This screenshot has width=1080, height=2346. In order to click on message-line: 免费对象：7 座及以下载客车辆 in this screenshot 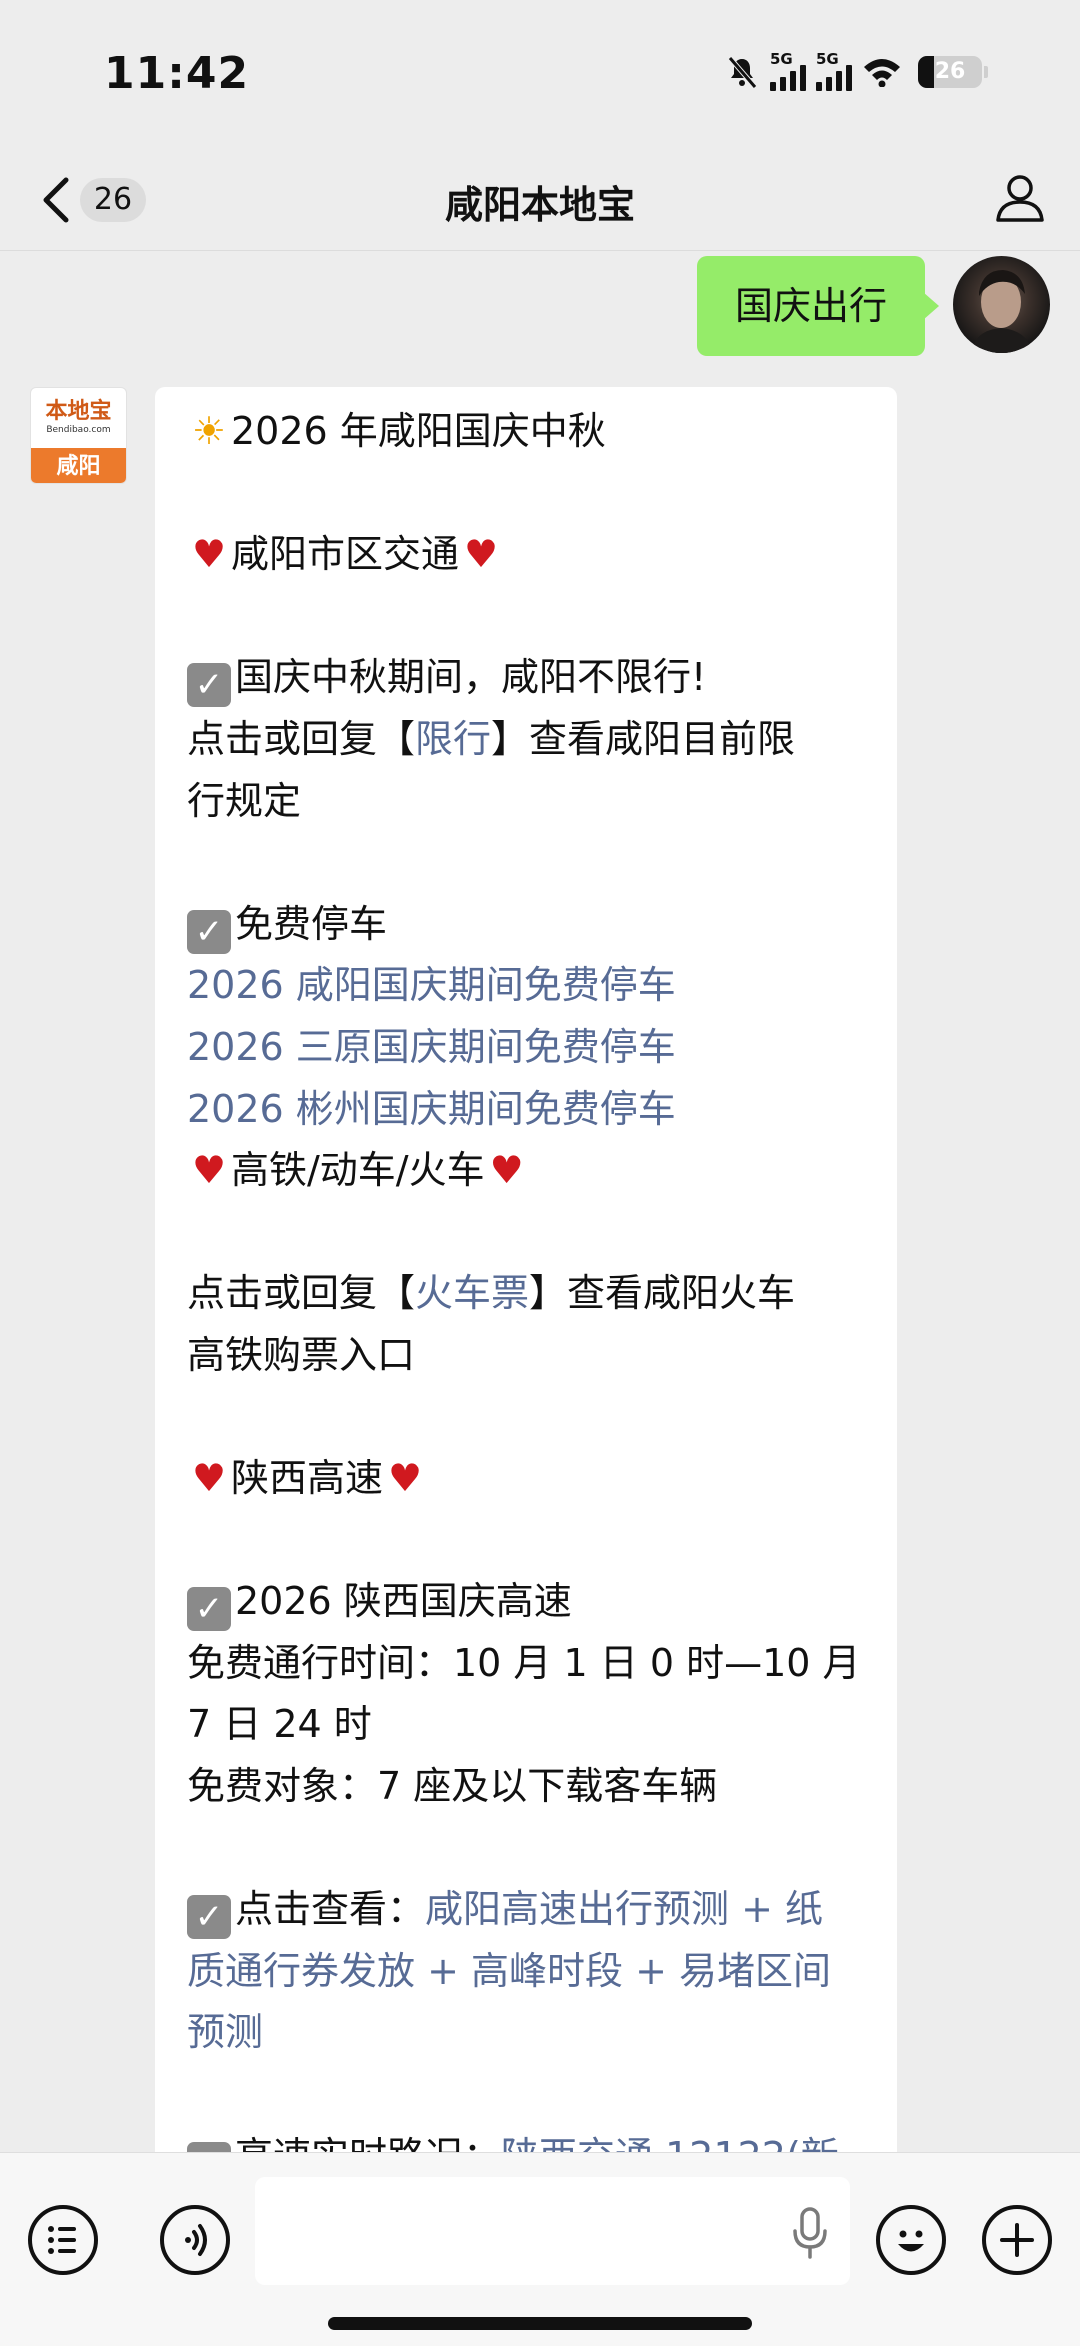, I will do `click(527, 1787)`.